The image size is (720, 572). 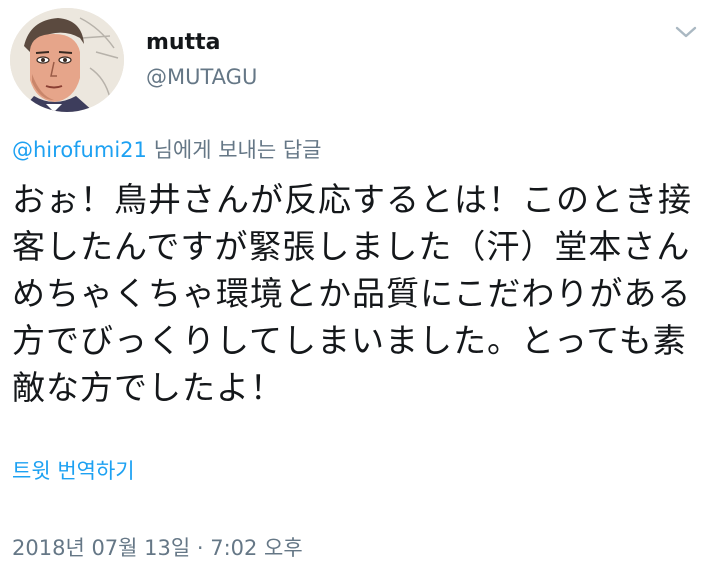 What do you see at coordinates (79, 150) in the screenshot?
I see `reply-mention-link: @hirofumi21` at bounding box center [79, 150].